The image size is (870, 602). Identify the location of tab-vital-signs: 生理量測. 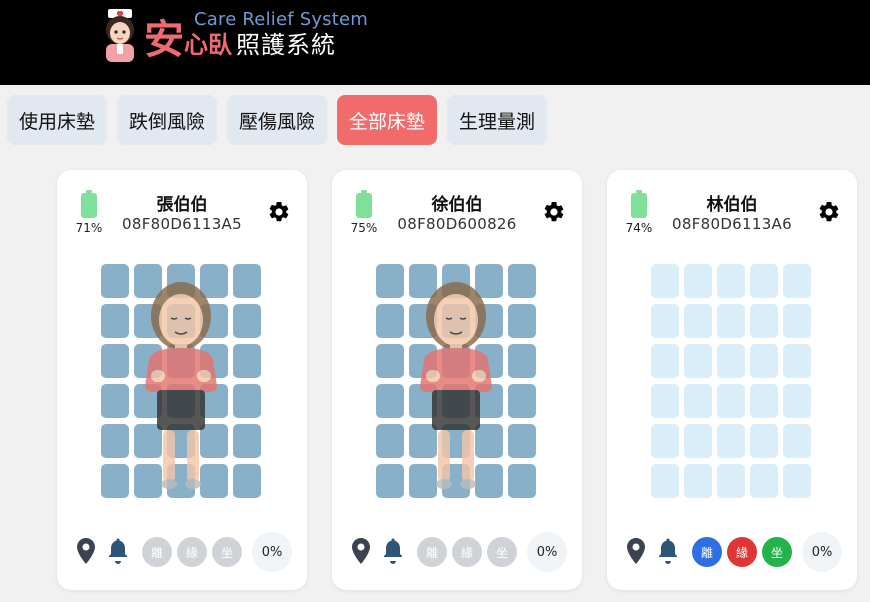
(497, 120).